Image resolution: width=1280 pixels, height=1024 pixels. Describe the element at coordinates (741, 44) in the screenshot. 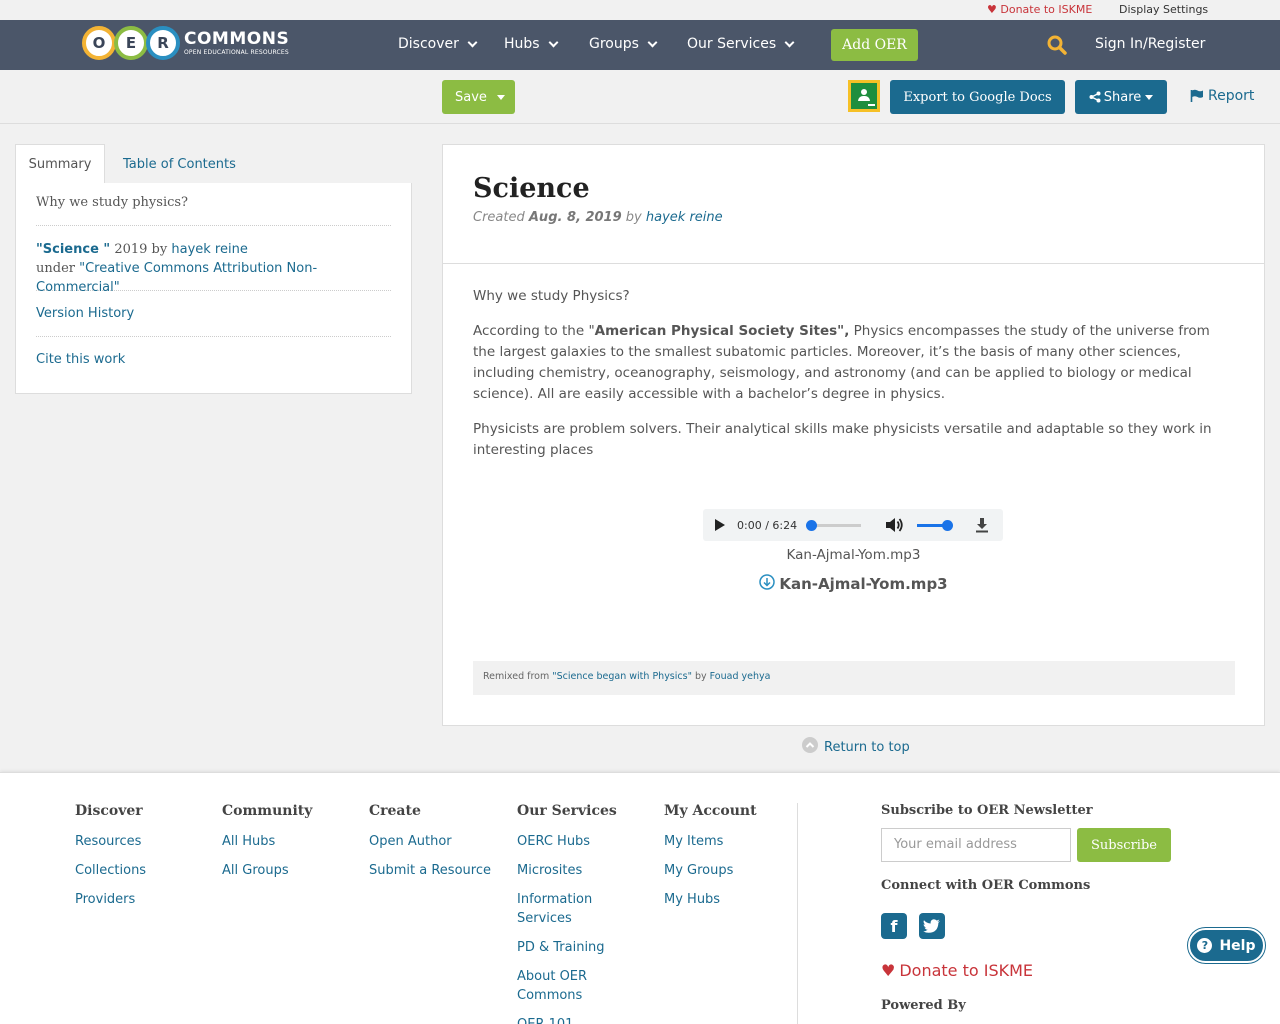

I see `nav-our-services: Our Services` at that location.